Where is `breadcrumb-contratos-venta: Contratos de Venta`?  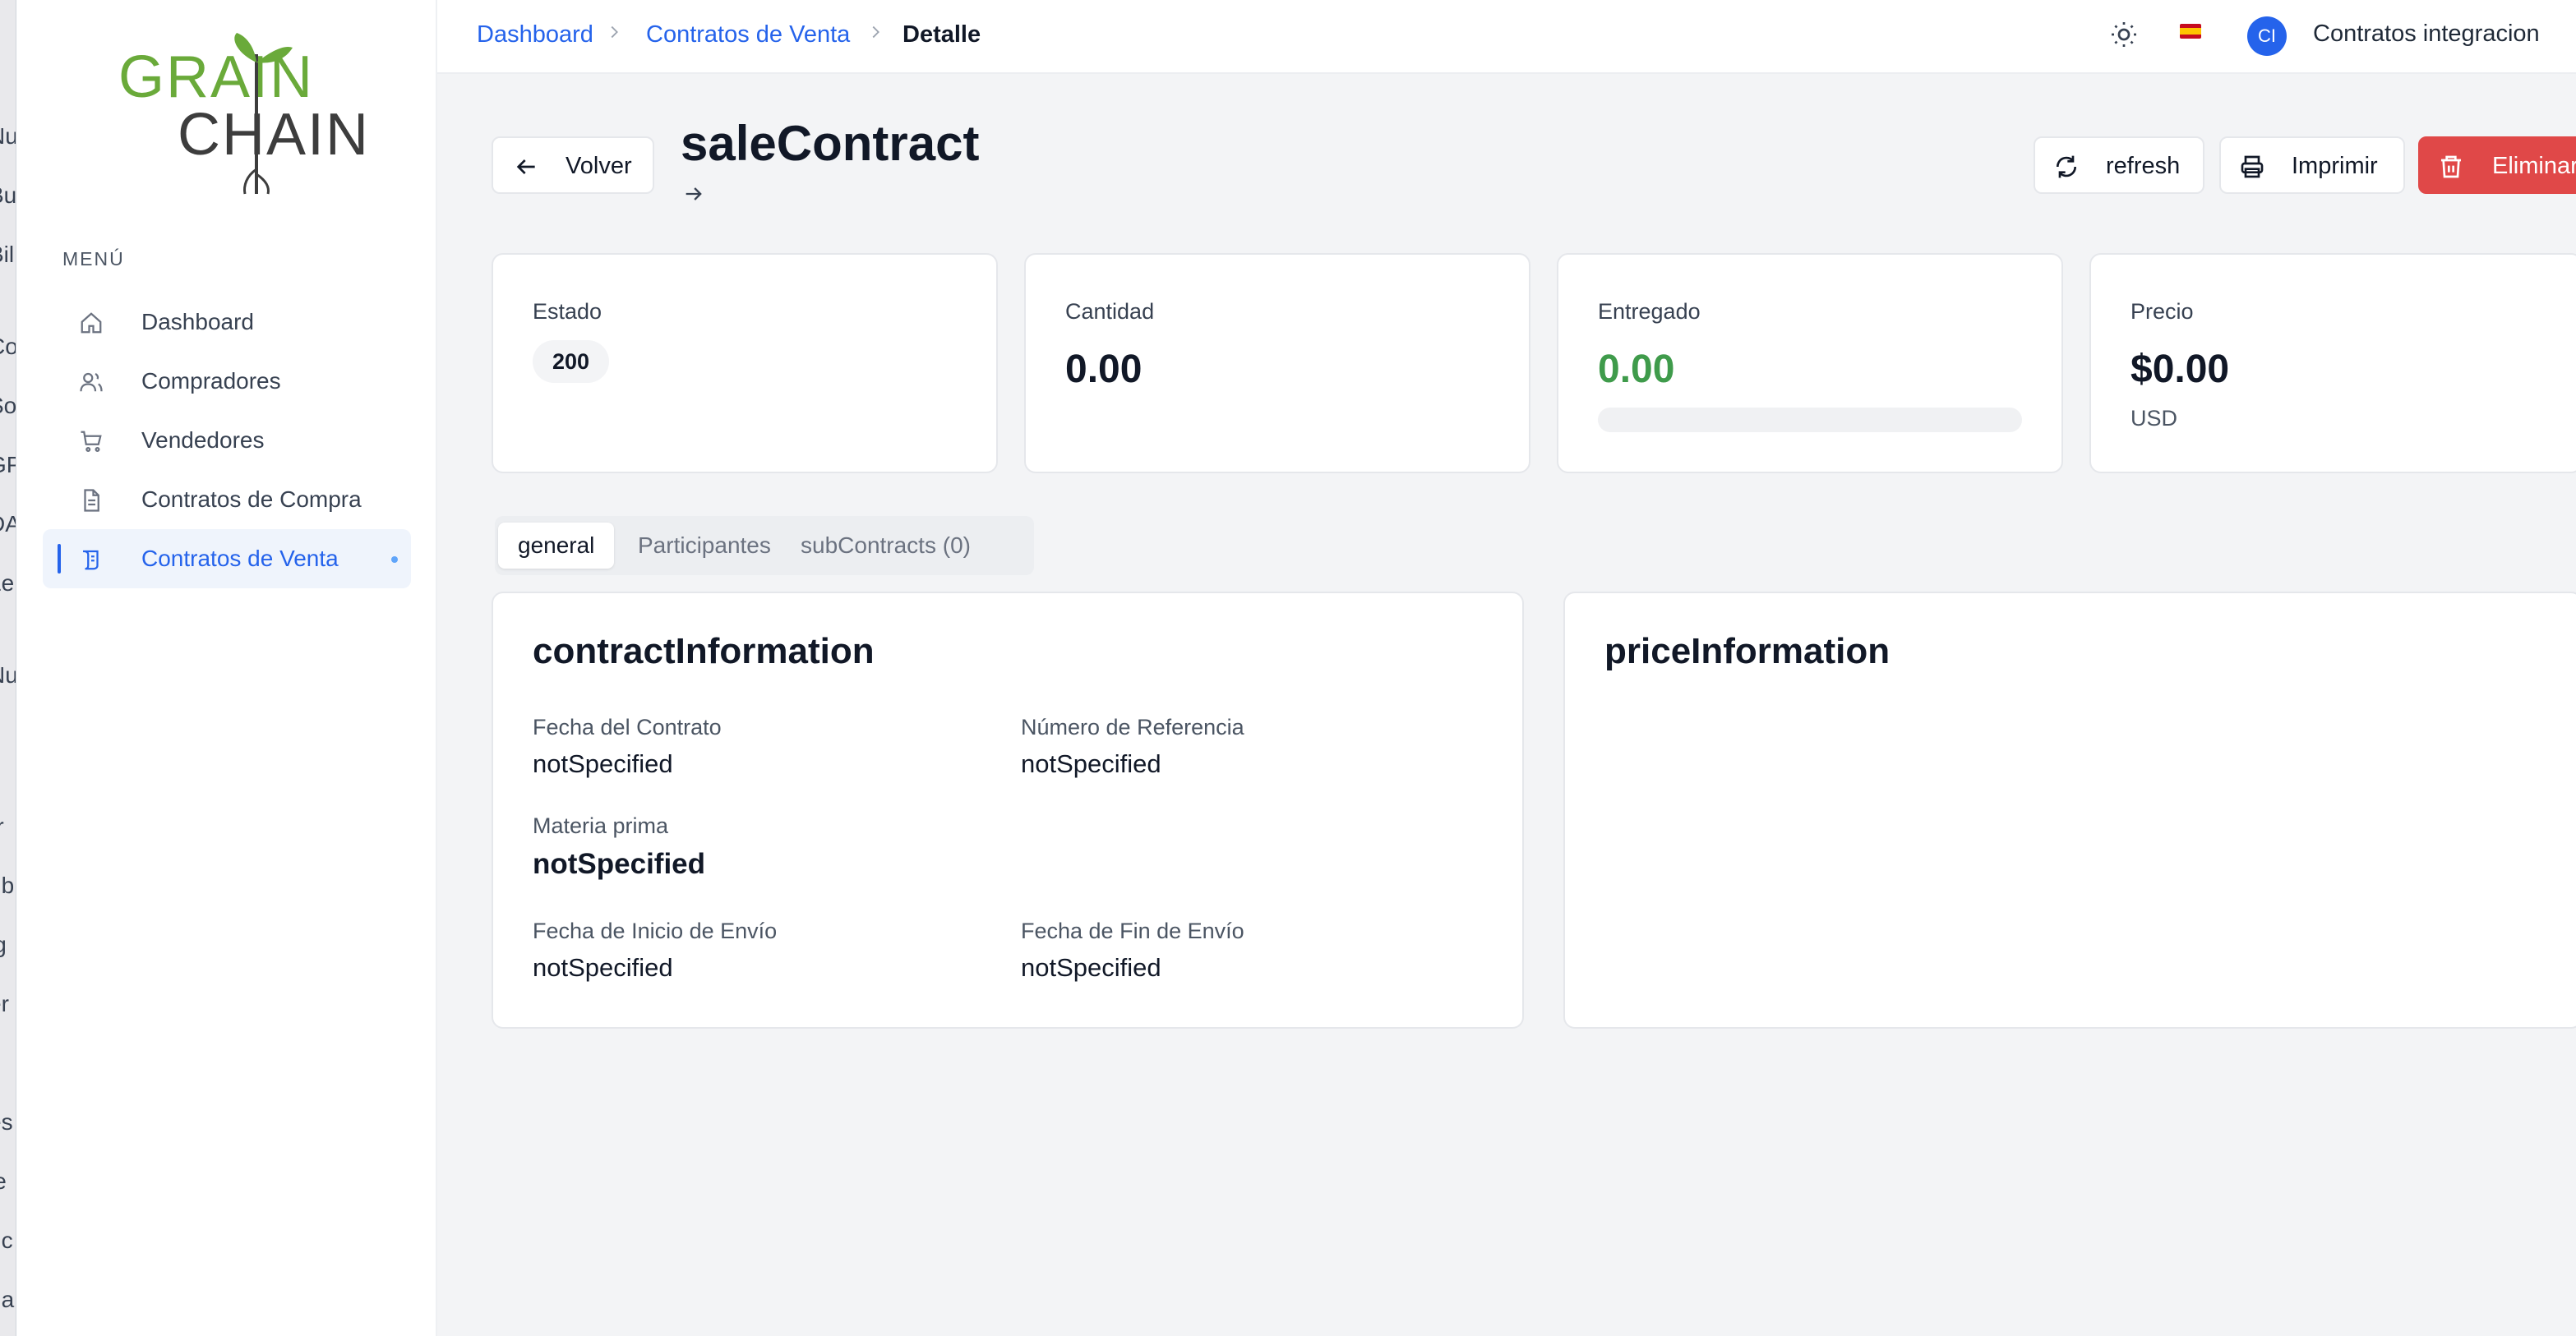
breadcrumb-contratos-venta: Contratos de Venta is located at coordinates (748, 34).